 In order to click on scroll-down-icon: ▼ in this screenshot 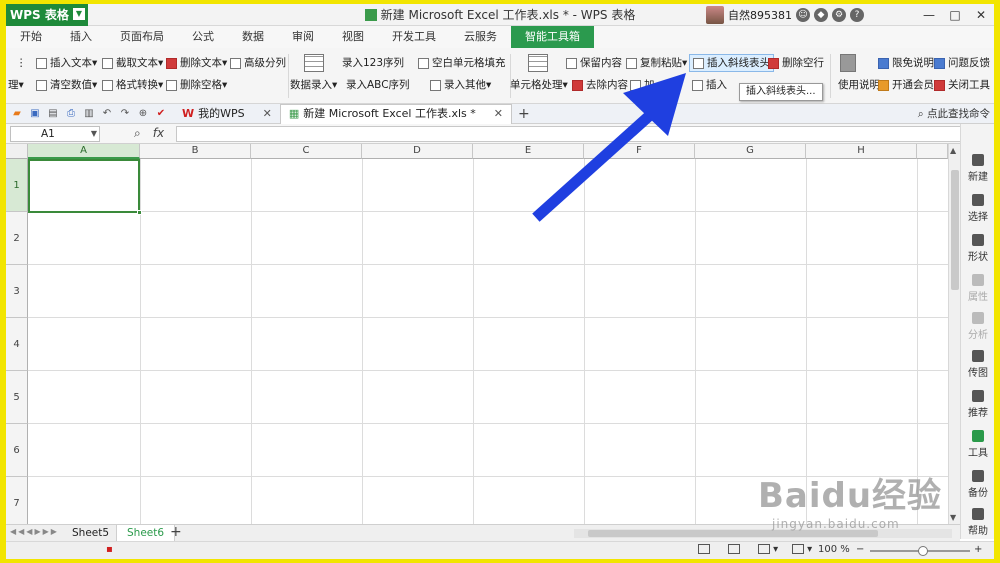, I will do `click(953, 517)`.